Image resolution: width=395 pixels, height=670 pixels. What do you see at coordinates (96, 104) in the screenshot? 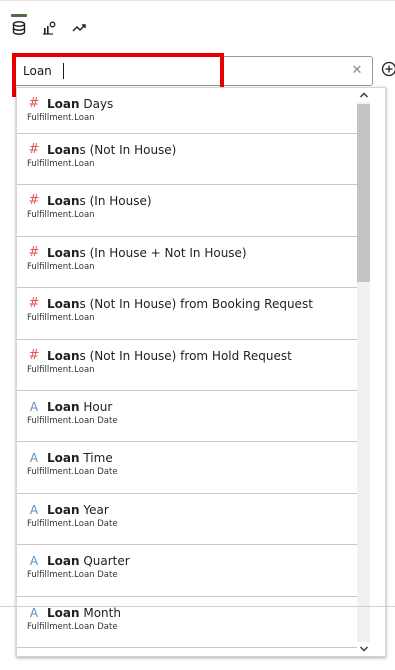
I see `result-title-rest: Days` at bounding box center [96, 104].